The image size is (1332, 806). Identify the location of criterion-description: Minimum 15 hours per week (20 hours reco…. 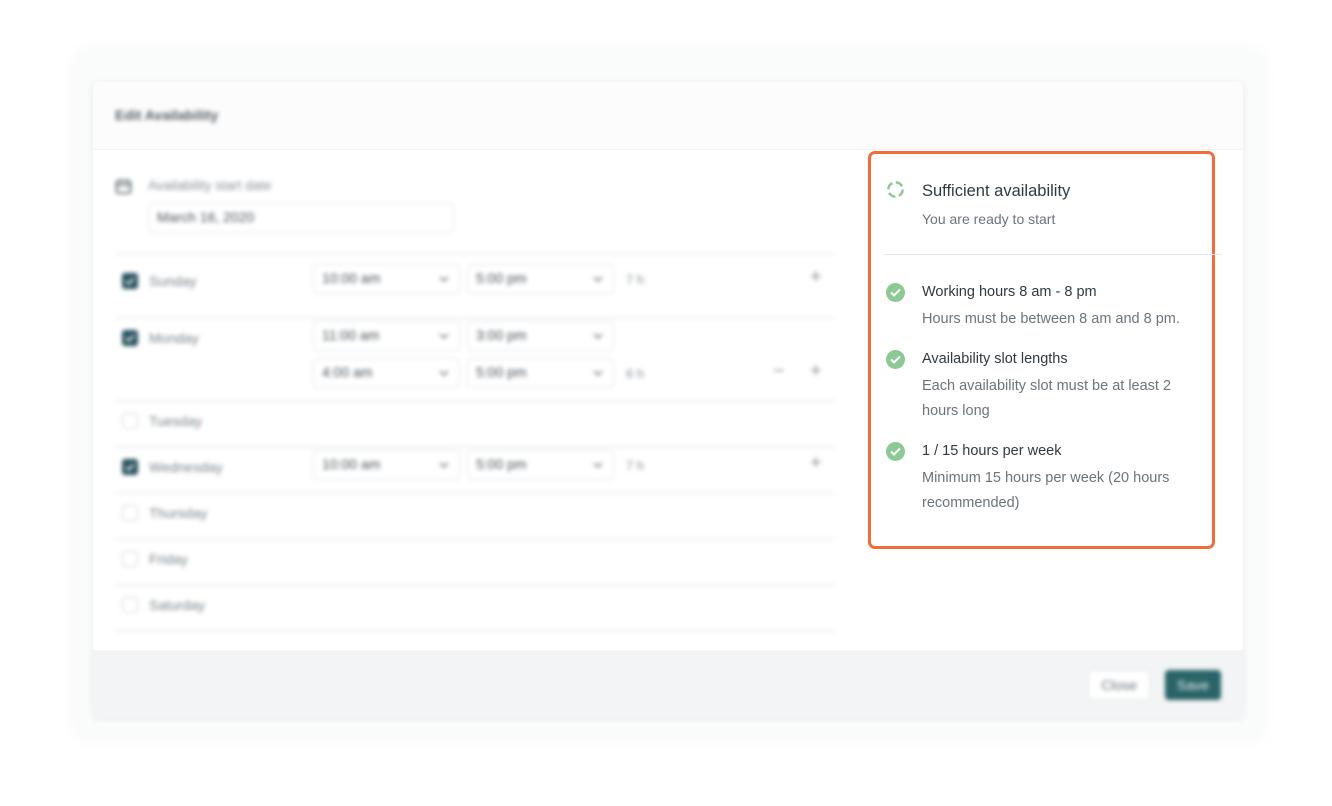
(1046, 490).